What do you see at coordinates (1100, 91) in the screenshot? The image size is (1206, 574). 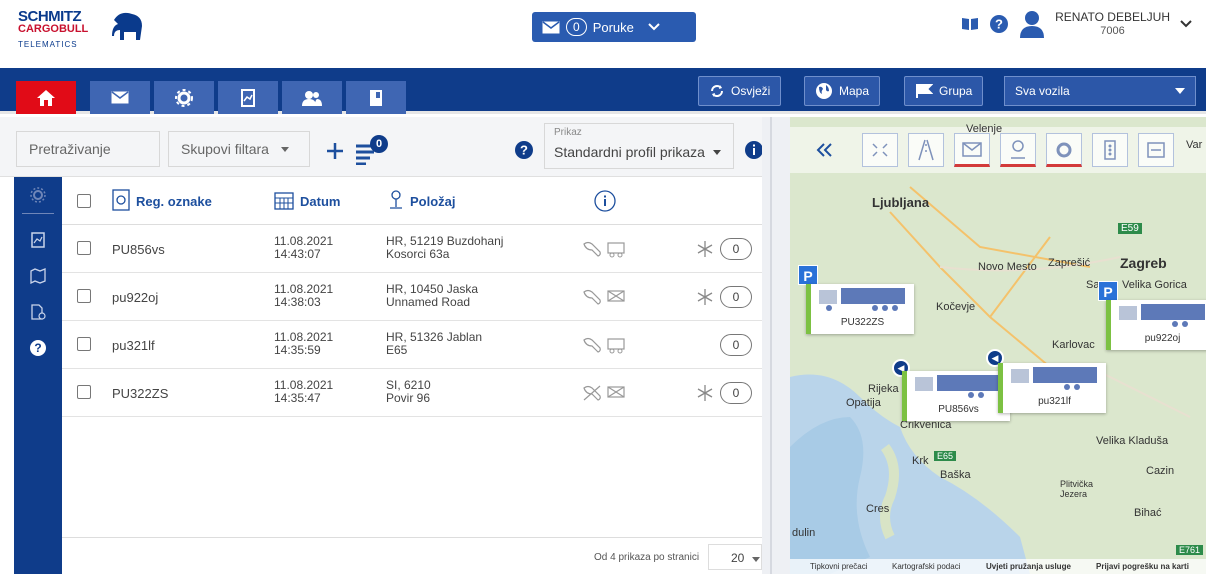 I see `vehicle-select: Sva vozila` at bounding box center [1100, 91].